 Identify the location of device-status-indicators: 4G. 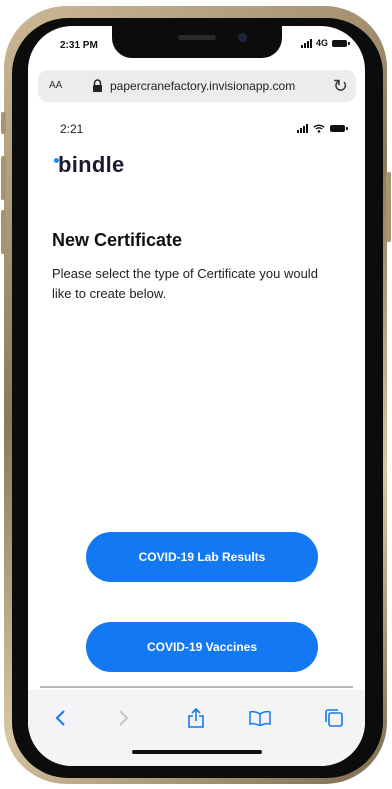
(325, 43).